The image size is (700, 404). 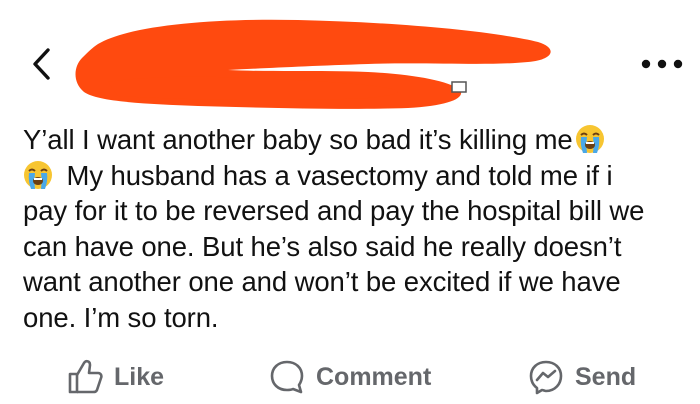 I want to click on chevron-left-icon, so click(x=41, y=64).